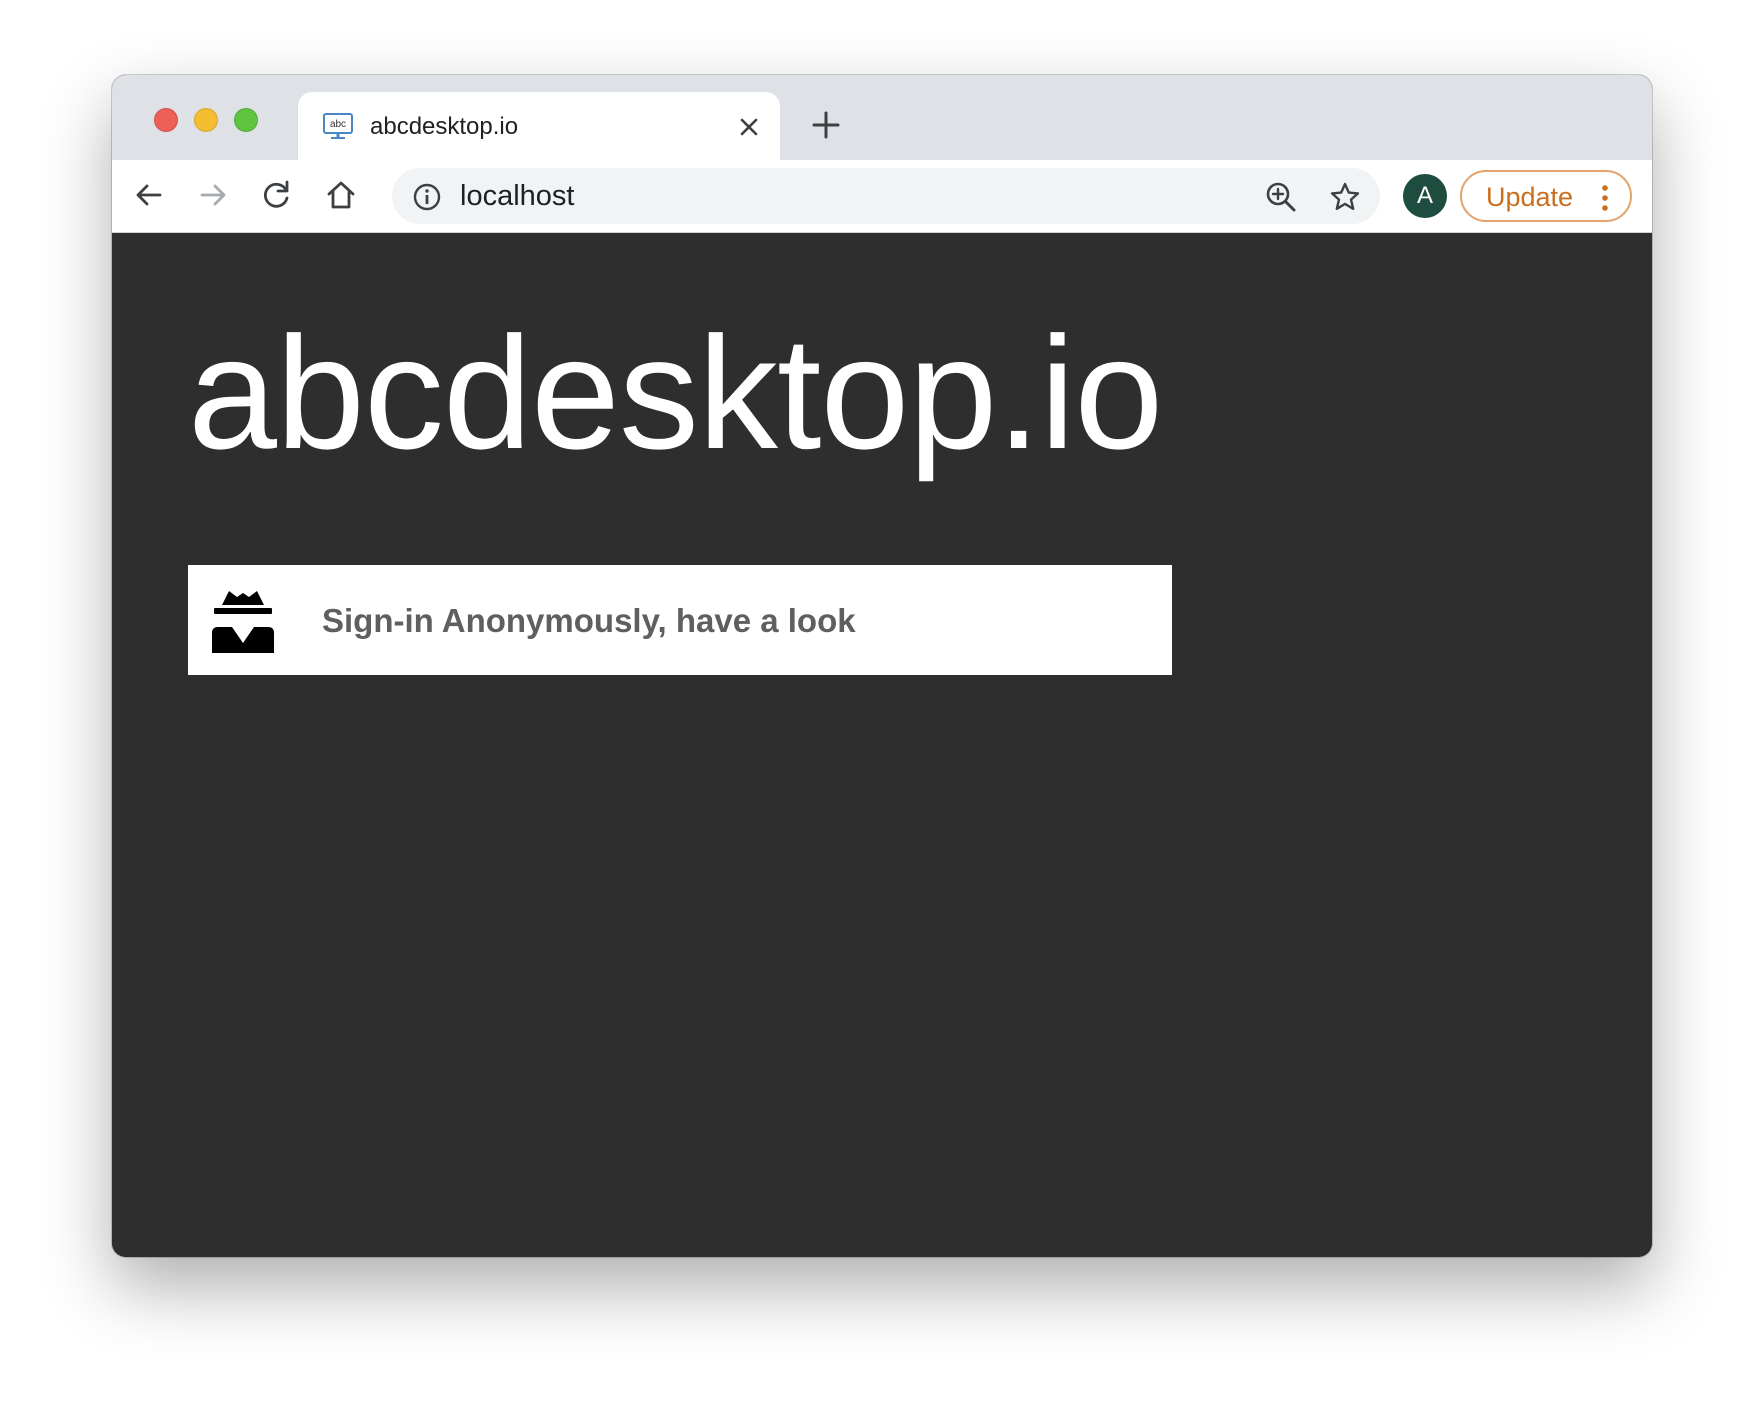 Image resolution: width=1762 pixels, height=1404 pixels. I want to click on address-bar: localhost, so click(886, 196).